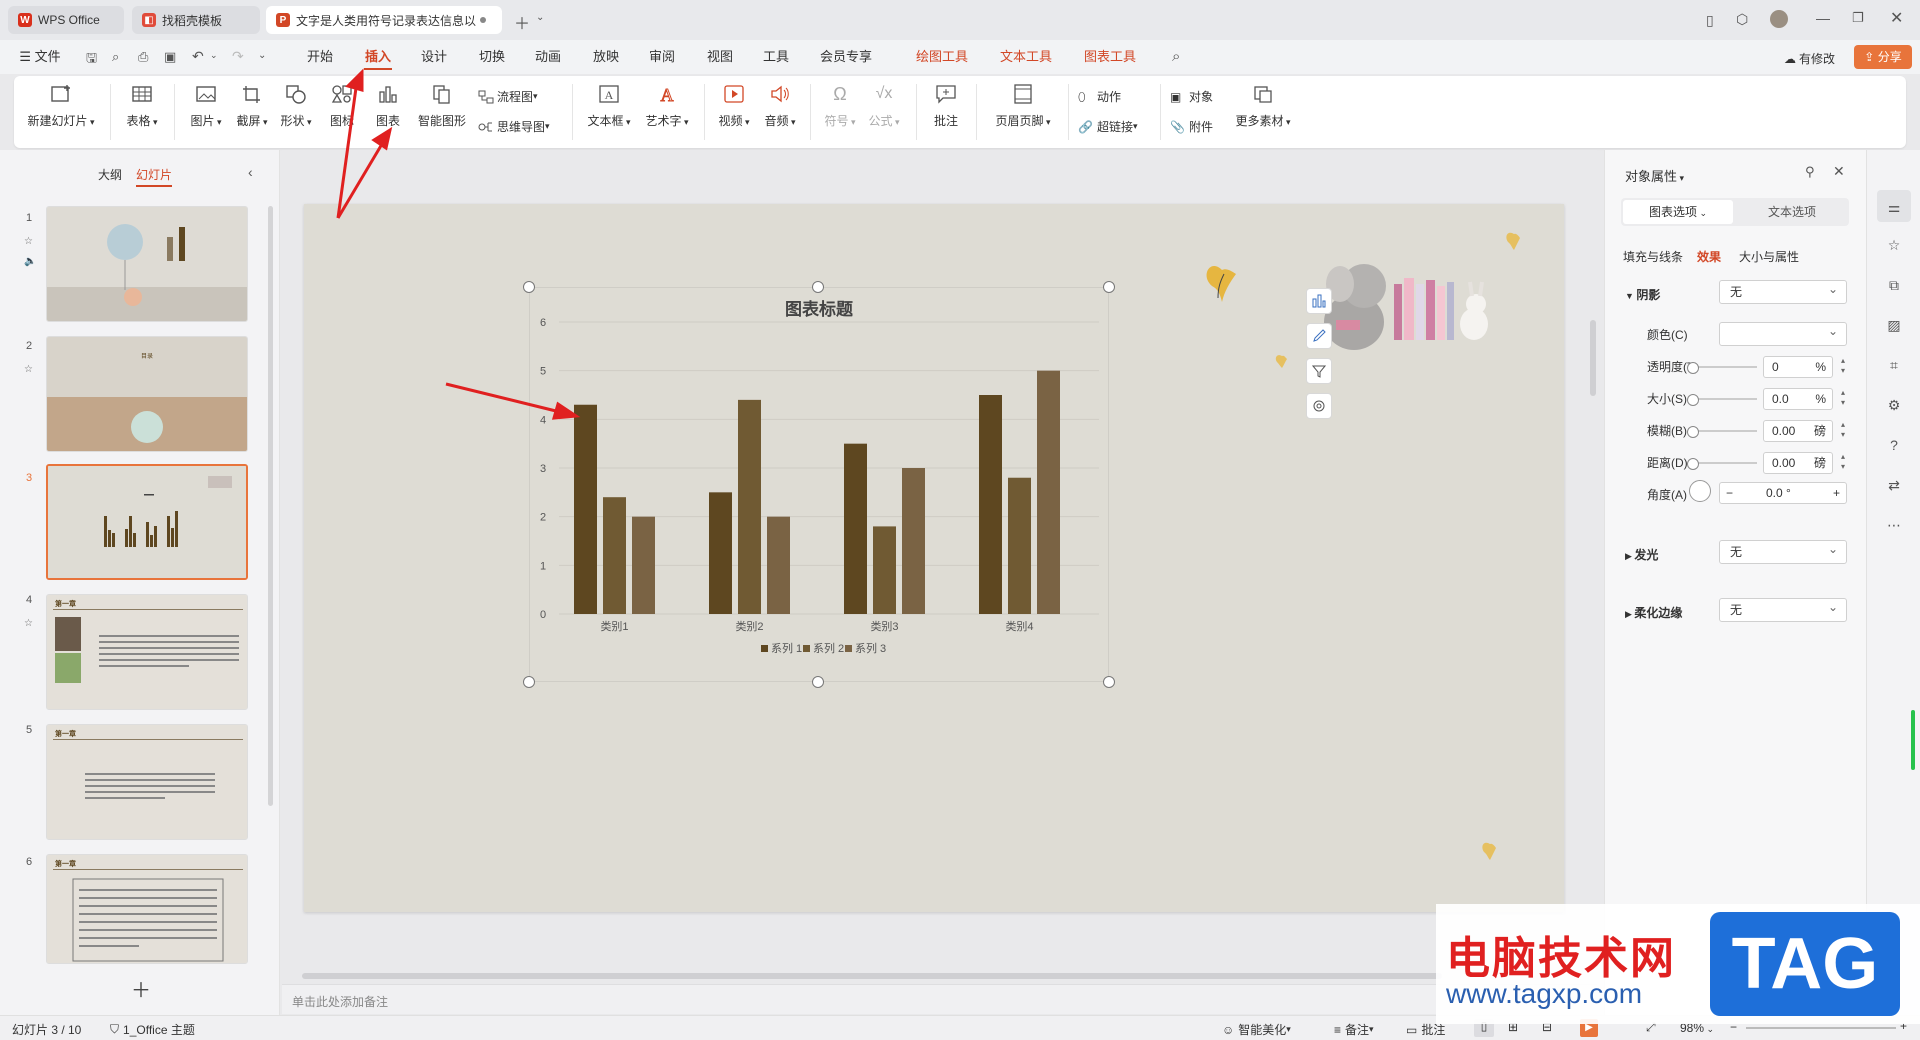 The image size is (1920, 1040). I want to click on textbox-button: A 文本框 ▾, so click(609, 105).